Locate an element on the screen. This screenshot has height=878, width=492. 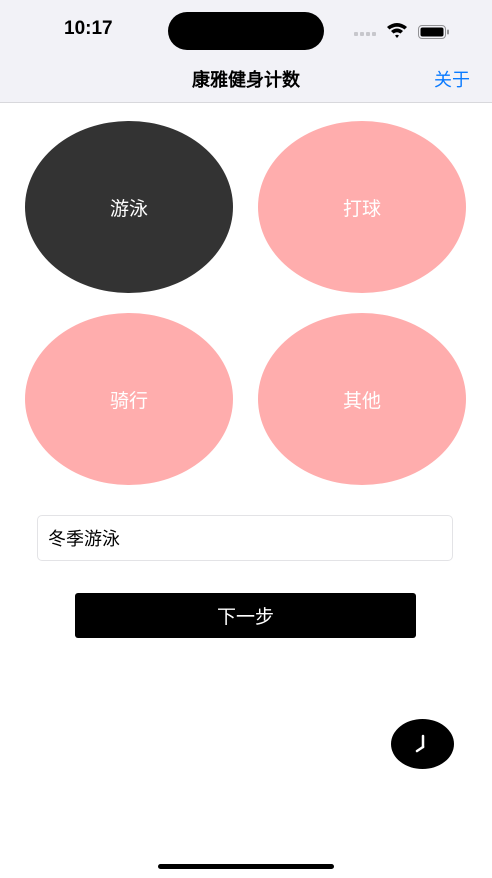
status-time: 10:17 is located at coordinates (88, 28).